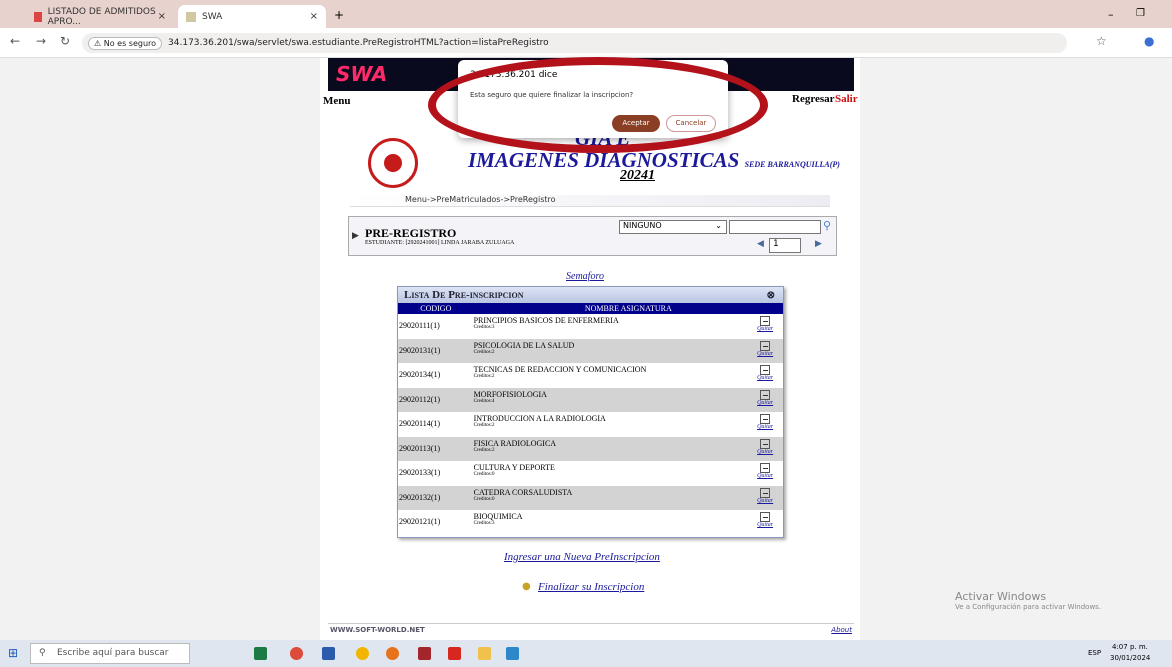 Image resolution: width=1172 pixels, height=667 pixels. Describe the element at coordinates (484, 401) in the screenshot. I see `course-credits: Creditos:4` at that location.